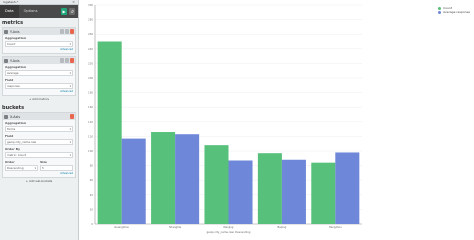  I want to click on bar-average-response-guangzhou, so click(133, 181).